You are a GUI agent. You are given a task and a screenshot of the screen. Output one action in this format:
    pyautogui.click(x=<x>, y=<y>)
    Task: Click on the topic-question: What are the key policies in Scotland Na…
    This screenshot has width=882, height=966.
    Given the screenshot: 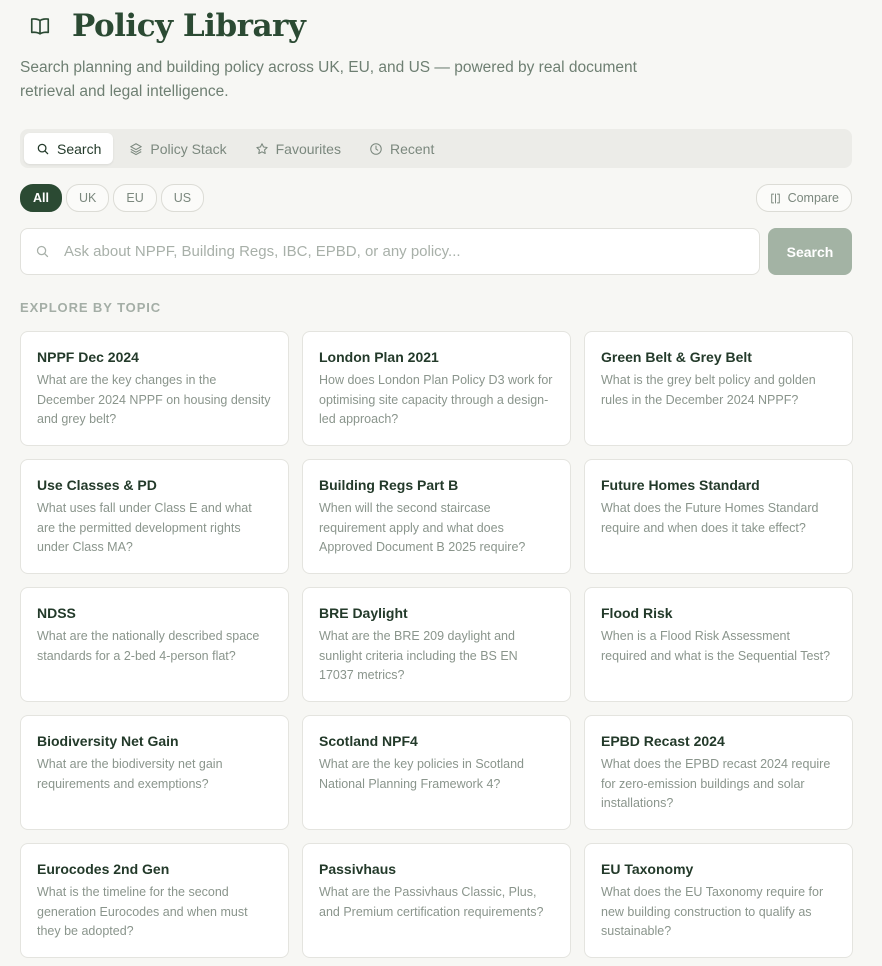 What is the action you would take?
    pyautogui.click(x=421, y=774)
    